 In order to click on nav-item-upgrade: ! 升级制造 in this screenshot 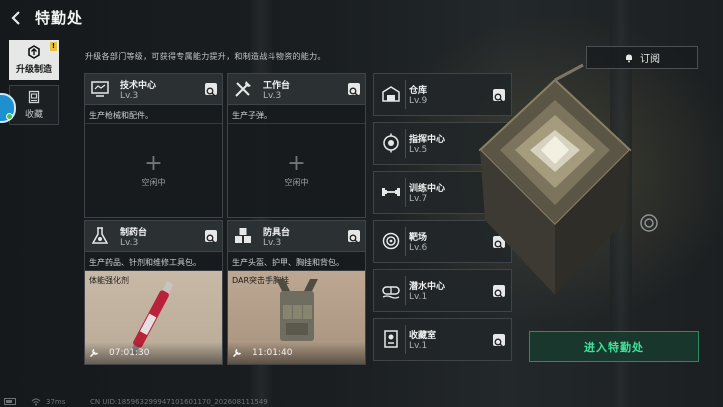, I will do `click(34, 60)`.